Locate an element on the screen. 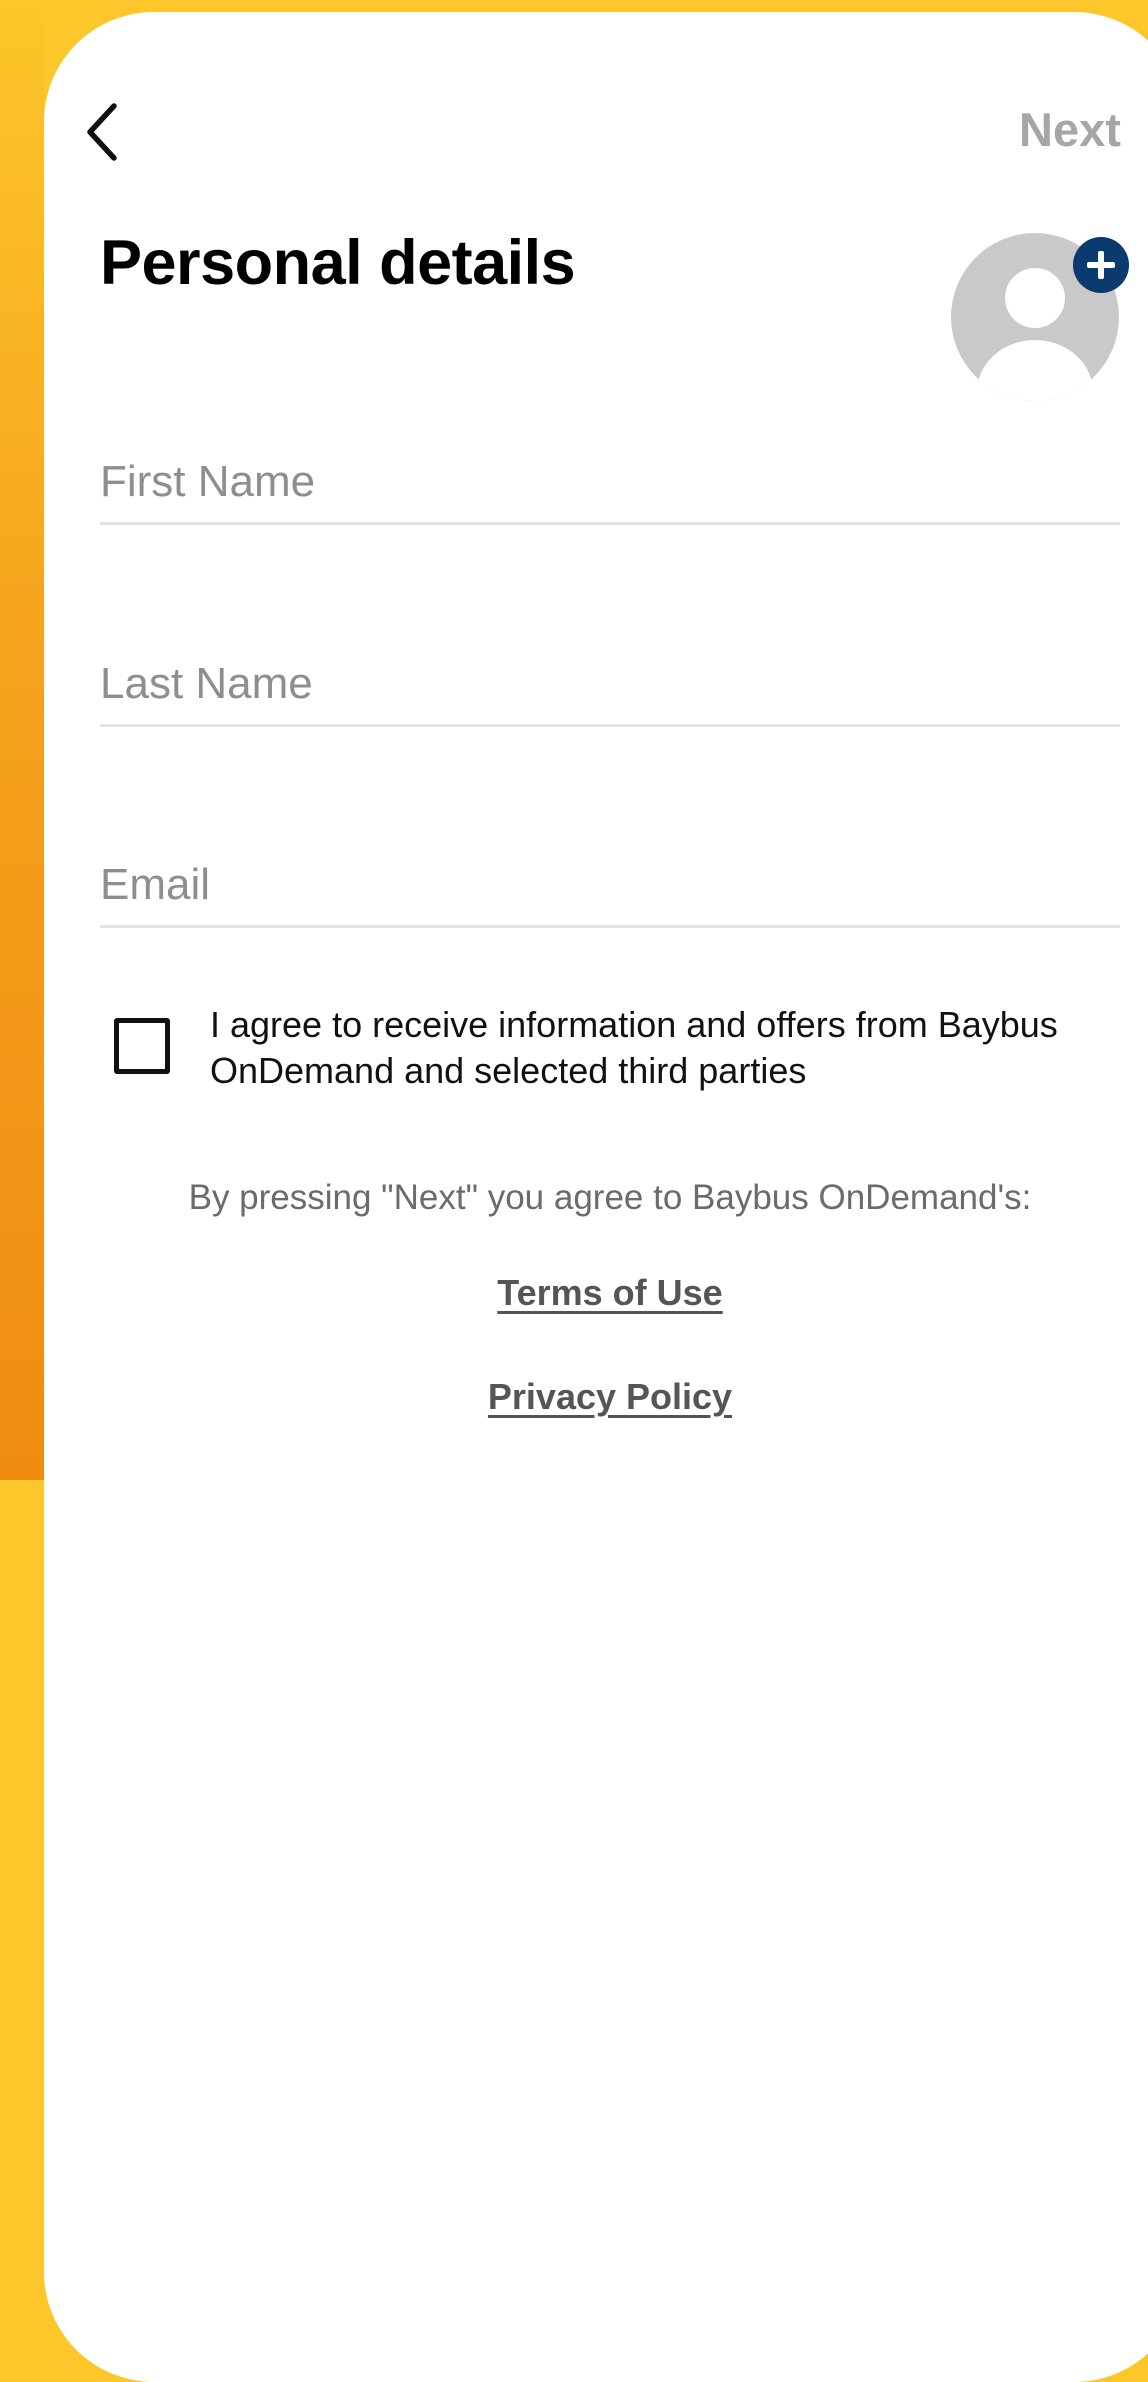 The image size is (1148, 2382). plus-circle-icon is located at coordinates (1101, 265).